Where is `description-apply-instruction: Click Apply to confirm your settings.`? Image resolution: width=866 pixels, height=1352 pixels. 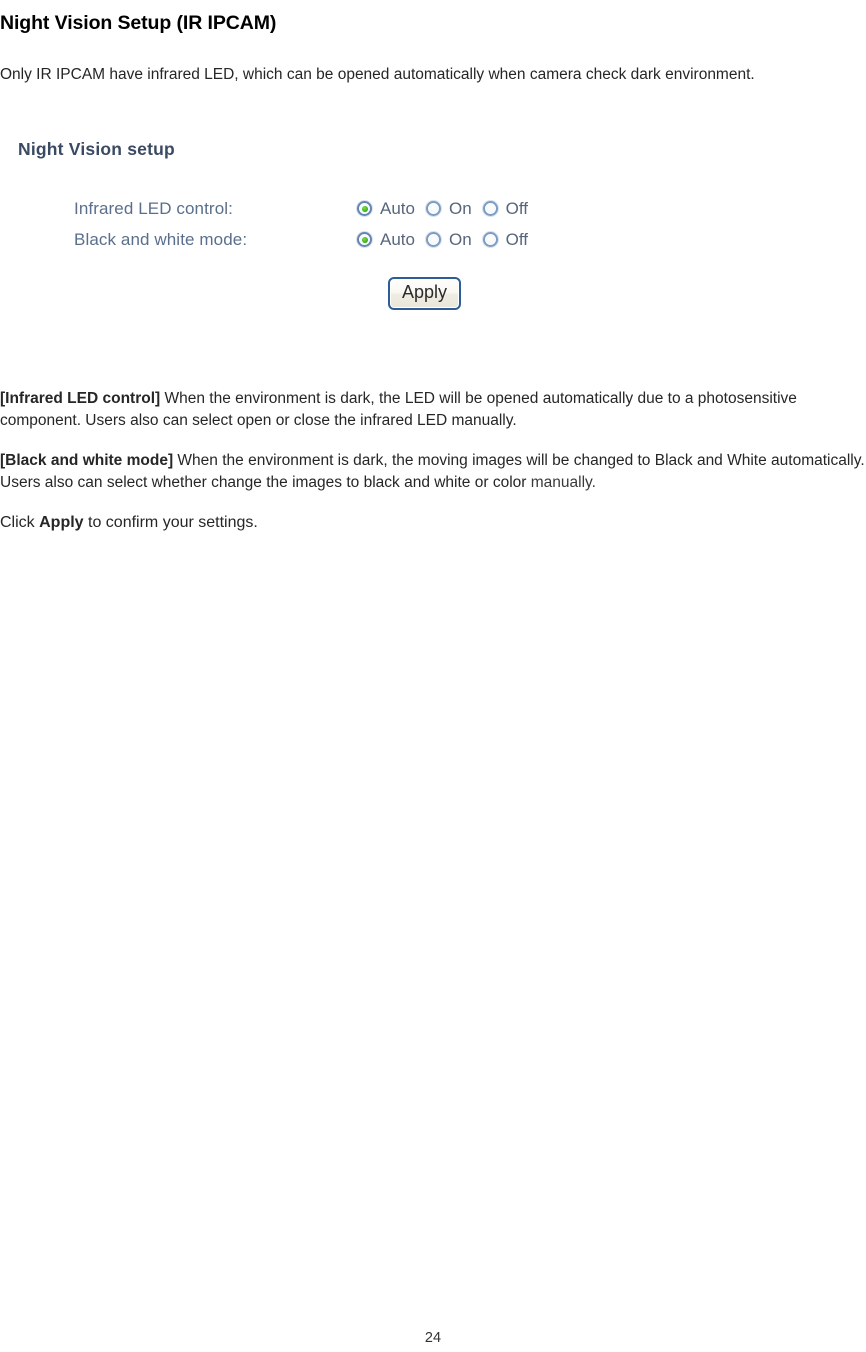 description-apply-instruction: Click Apply to confirm your settings. is located at coordinates (250, 523).